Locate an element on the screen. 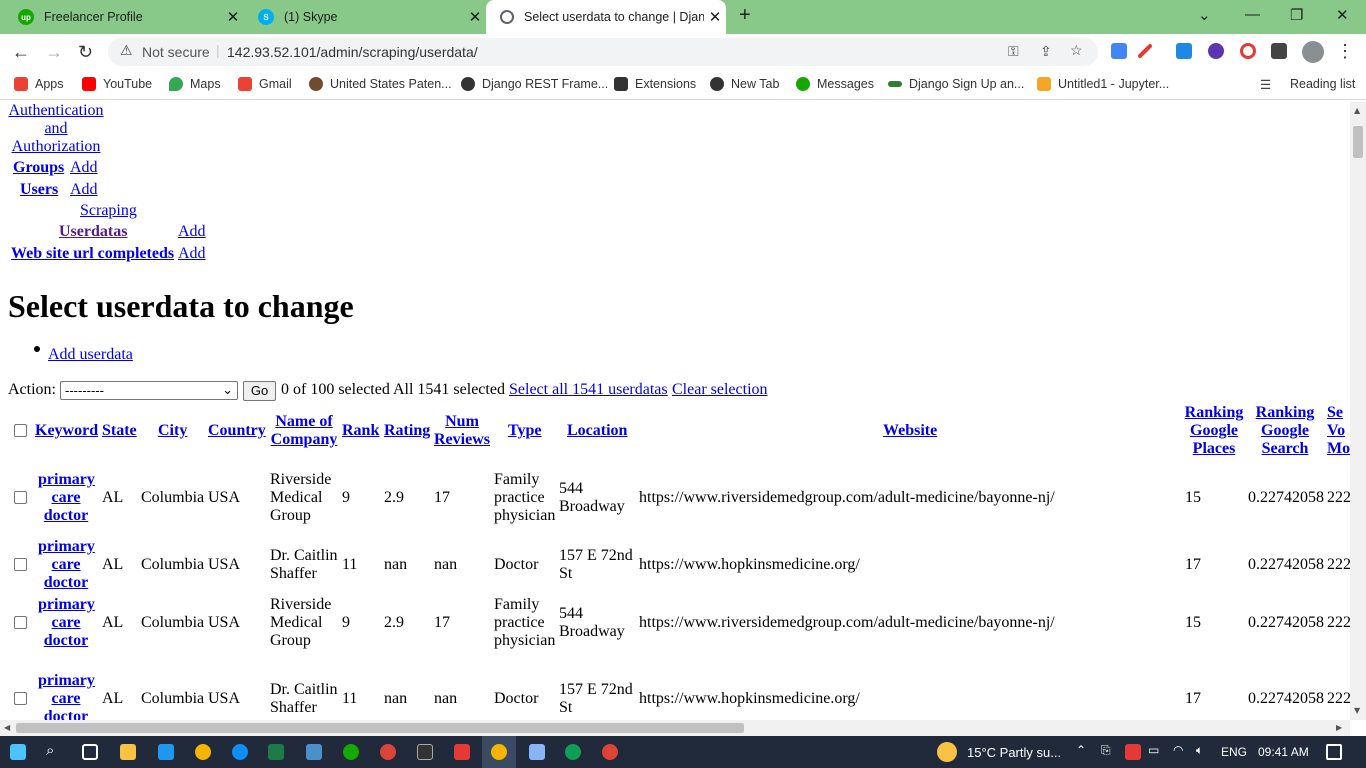 Image resolution: width=1366 pixels, height=768 pixels. col-state: State is located at coordinates (119, 431).